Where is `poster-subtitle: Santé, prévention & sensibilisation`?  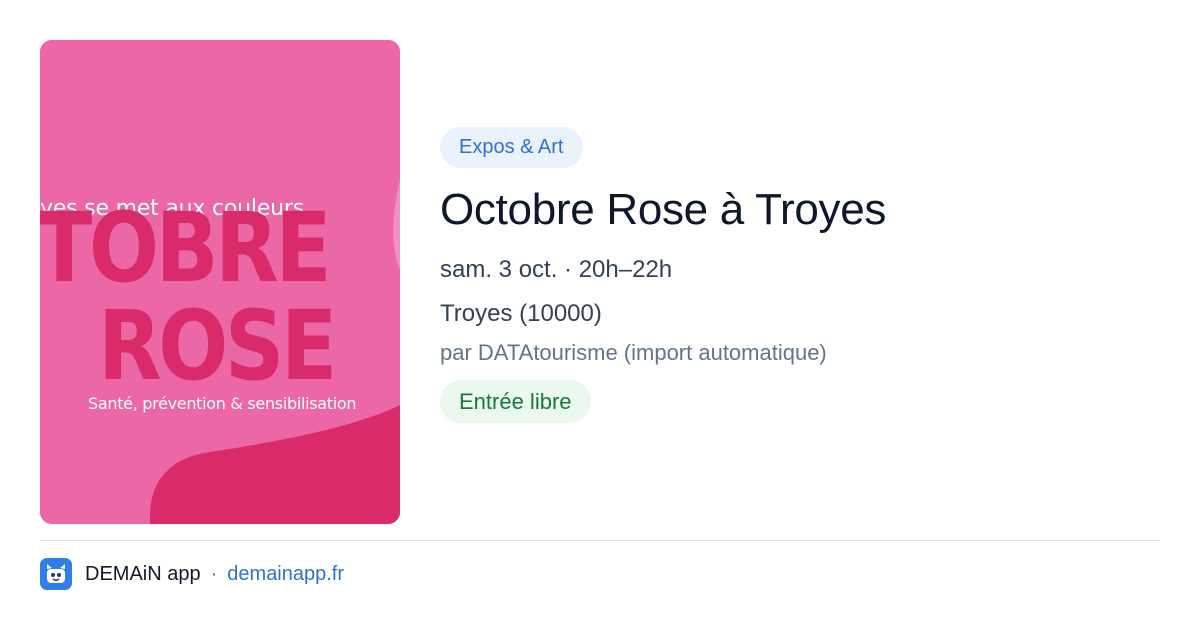
poster-subtitle: Santé, prévention & sensibilisation is located at coordinates (222, 403).